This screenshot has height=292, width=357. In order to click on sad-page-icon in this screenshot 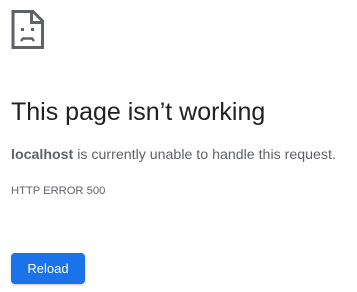, I will do `click(27, 29)`.